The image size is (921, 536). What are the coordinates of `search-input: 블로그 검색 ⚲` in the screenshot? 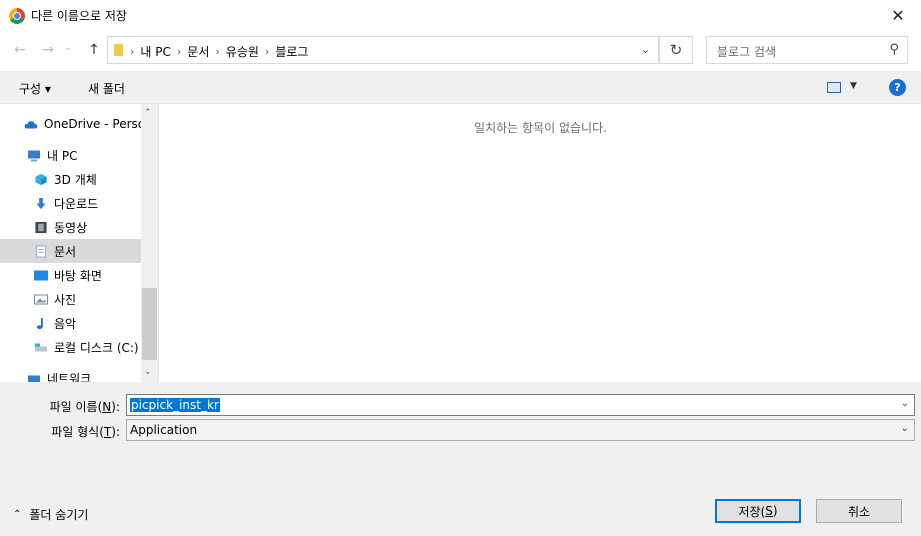 It's located at (807, 50).